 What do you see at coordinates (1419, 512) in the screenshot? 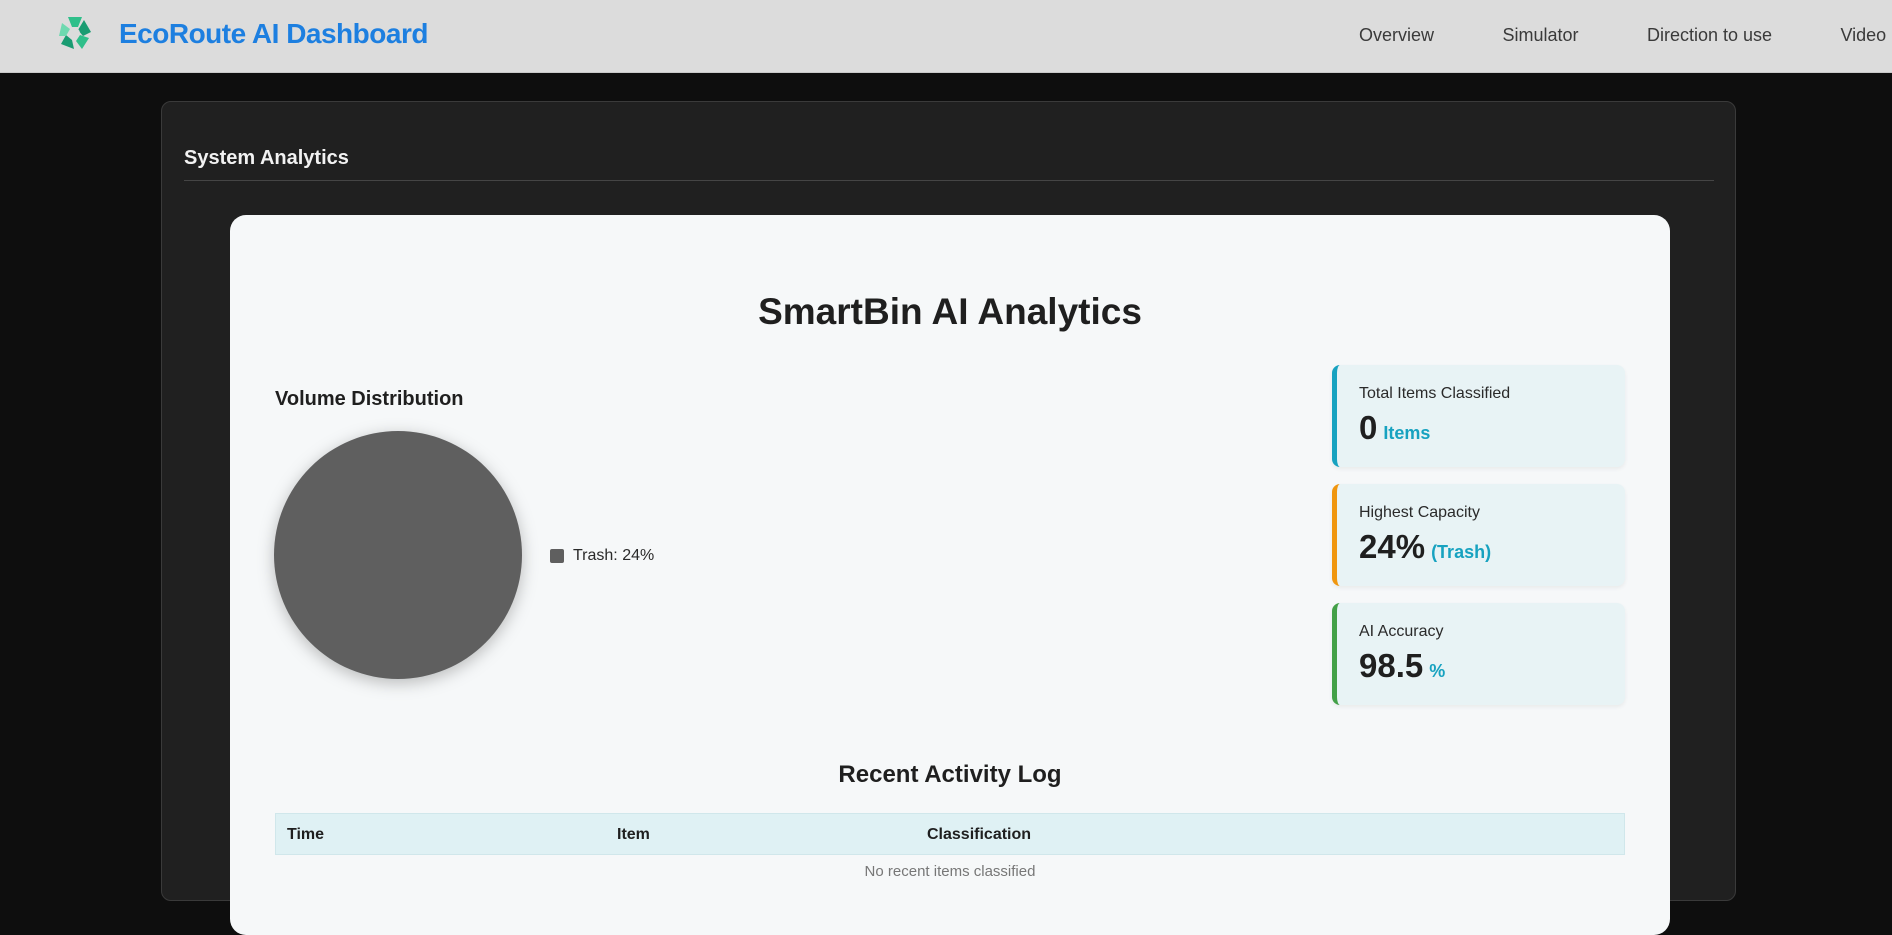
I see `stat-label: Highest Capacity` at bounding box center [1419, 512].